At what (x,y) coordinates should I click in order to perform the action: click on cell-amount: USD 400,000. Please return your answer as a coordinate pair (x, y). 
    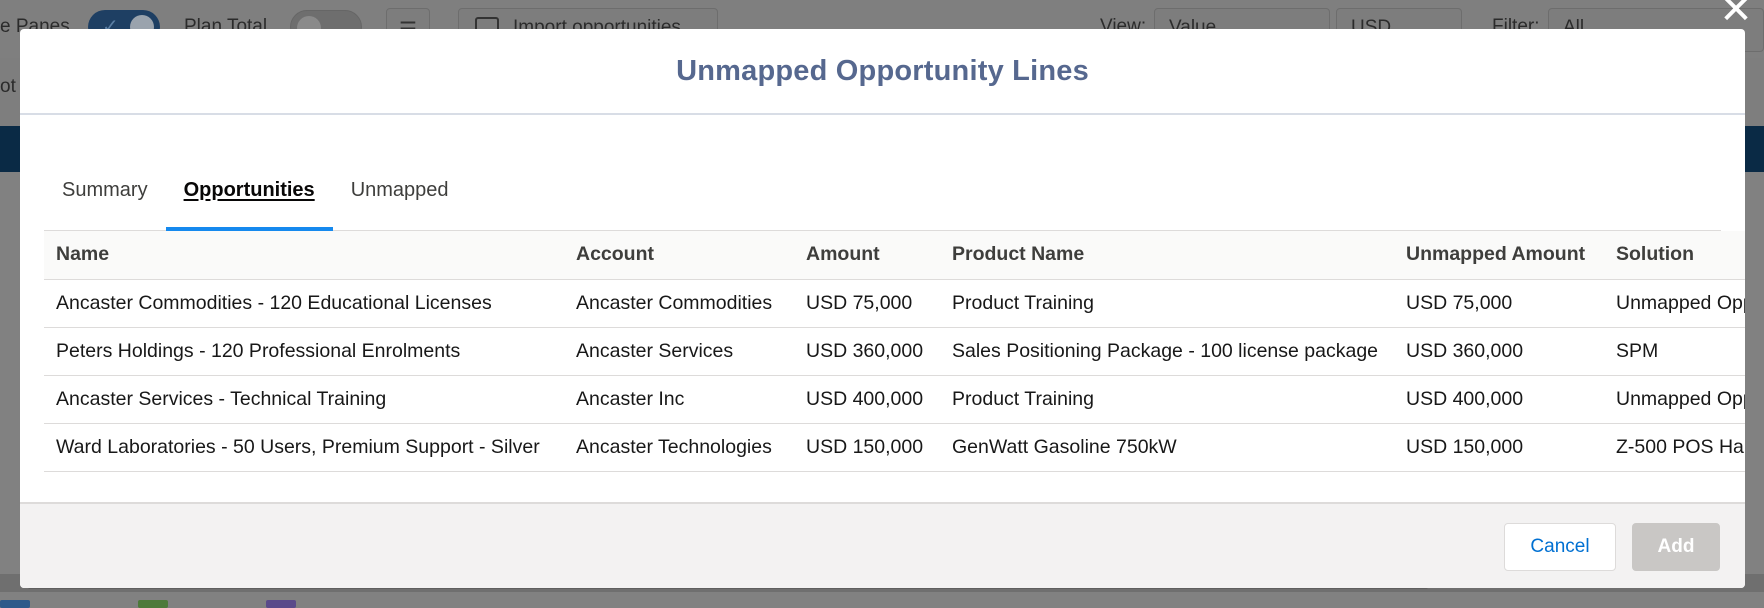
    Looking at the image, I should click on (867, 399).